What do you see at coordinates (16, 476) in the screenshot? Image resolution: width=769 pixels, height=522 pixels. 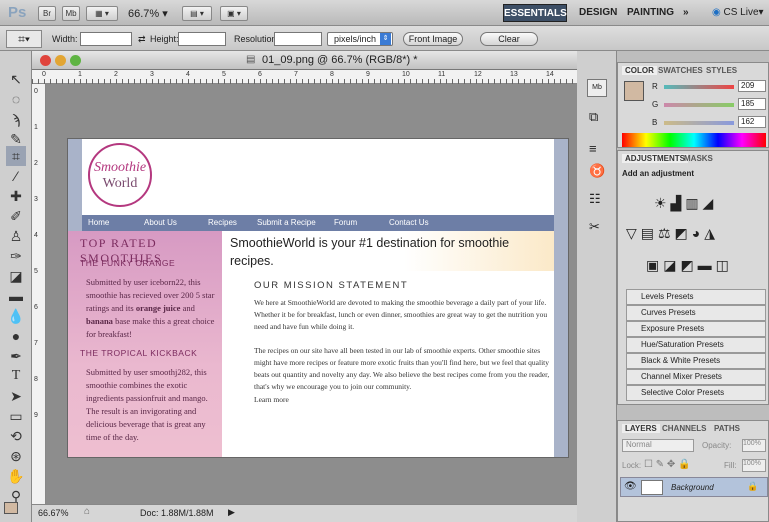 I see `hand-tool-icon: ✋` at bounding box center [16, 476].